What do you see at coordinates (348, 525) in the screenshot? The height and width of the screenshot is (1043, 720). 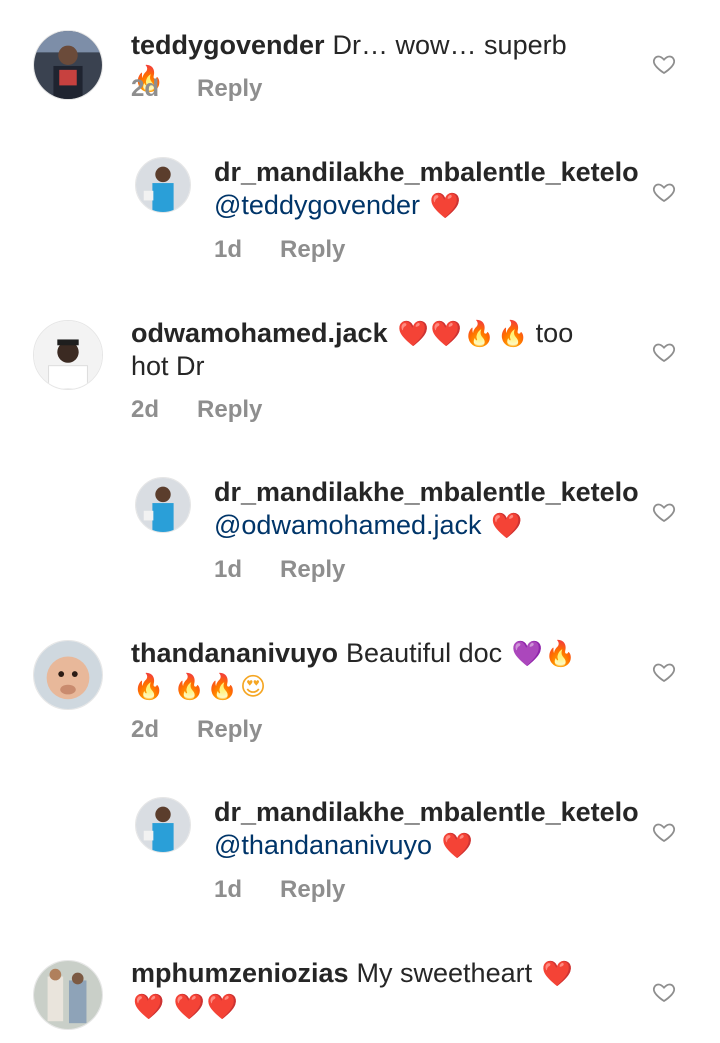 I see `mention-link: @odwamohamed.jack` at bounding box center [348, 525].